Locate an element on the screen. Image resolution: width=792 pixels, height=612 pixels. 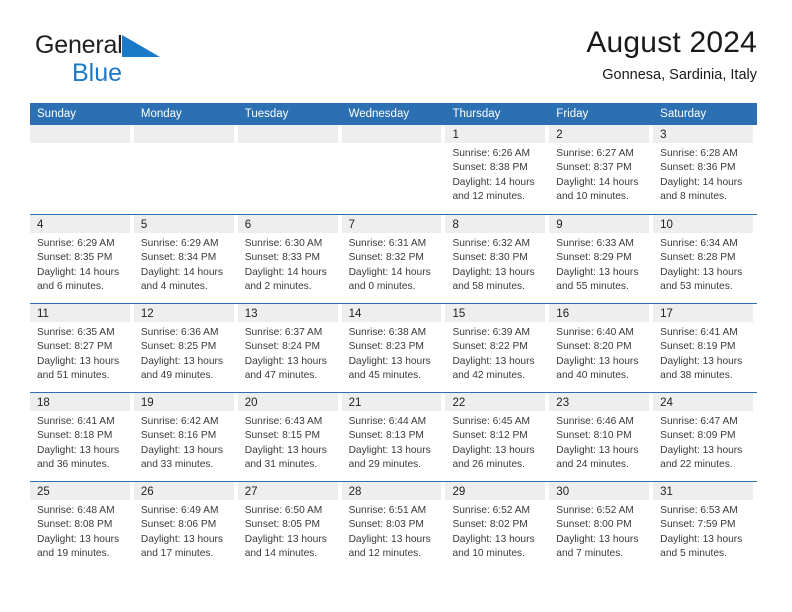
day-detail-line: Sunrise: 6:29 AM is located at coordinates (76, 243).